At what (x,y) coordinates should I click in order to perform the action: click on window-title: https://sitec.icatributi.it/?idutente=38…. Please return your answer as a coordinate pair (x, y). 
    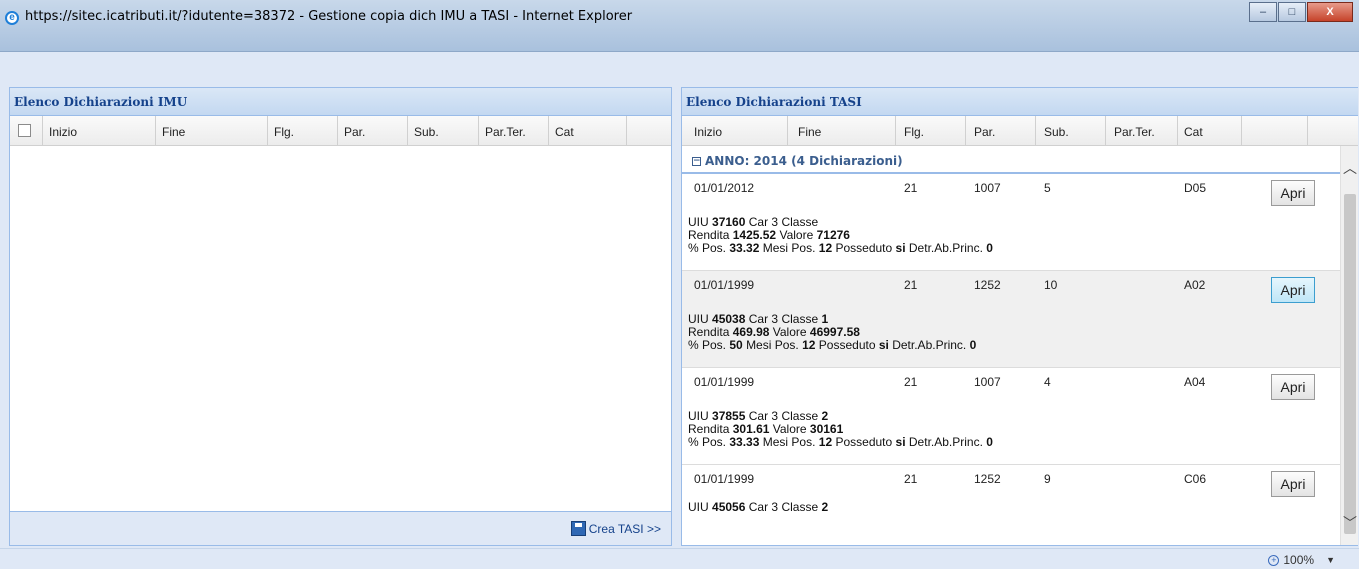
    Looking at the image, I should click on (329, 16).